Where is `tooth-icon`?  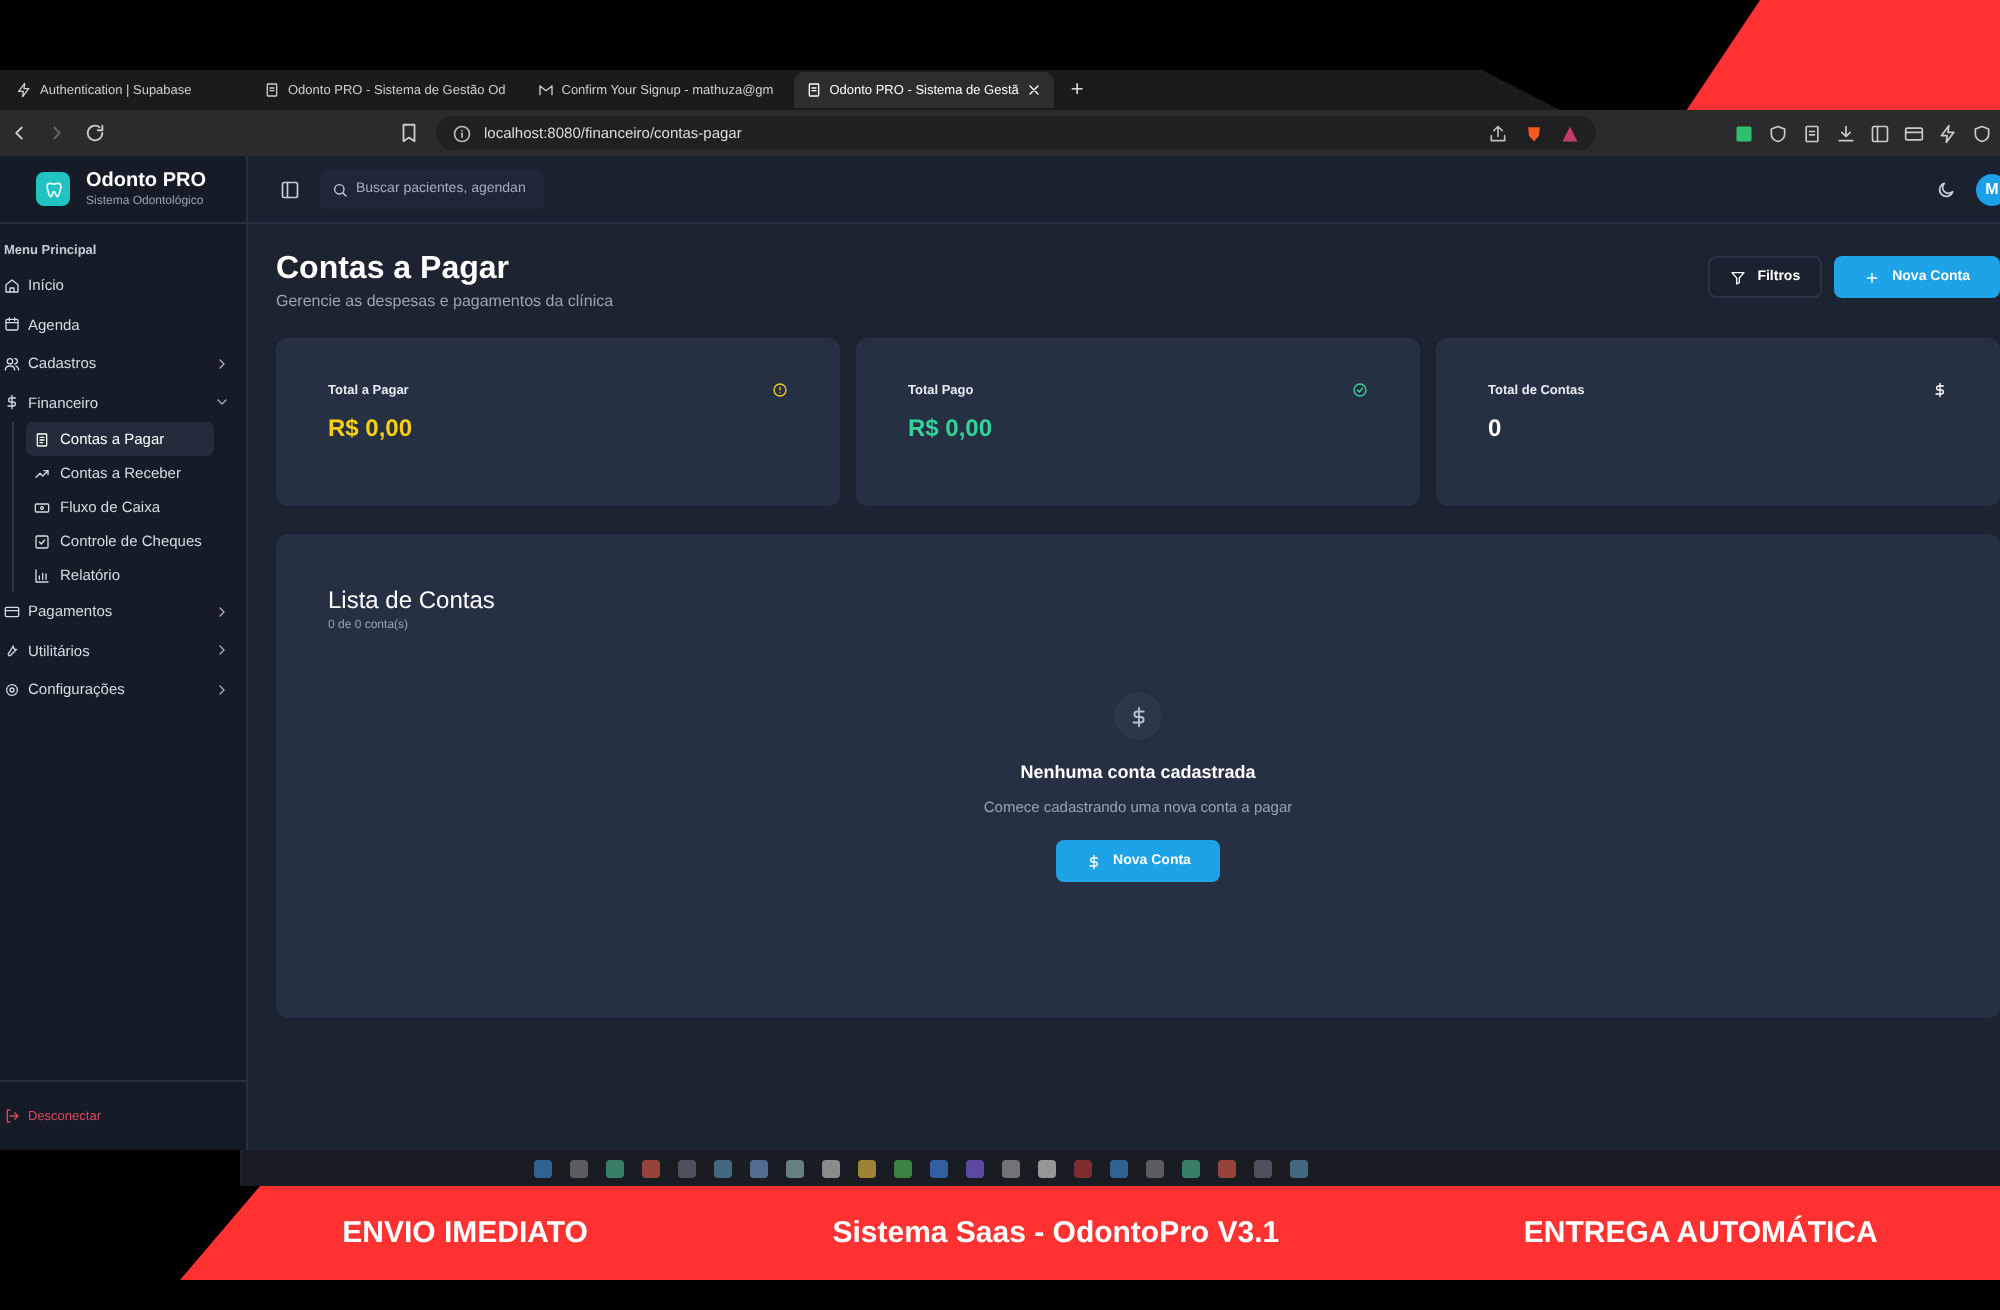 tooth-icon is located at coordinates (53, 189).